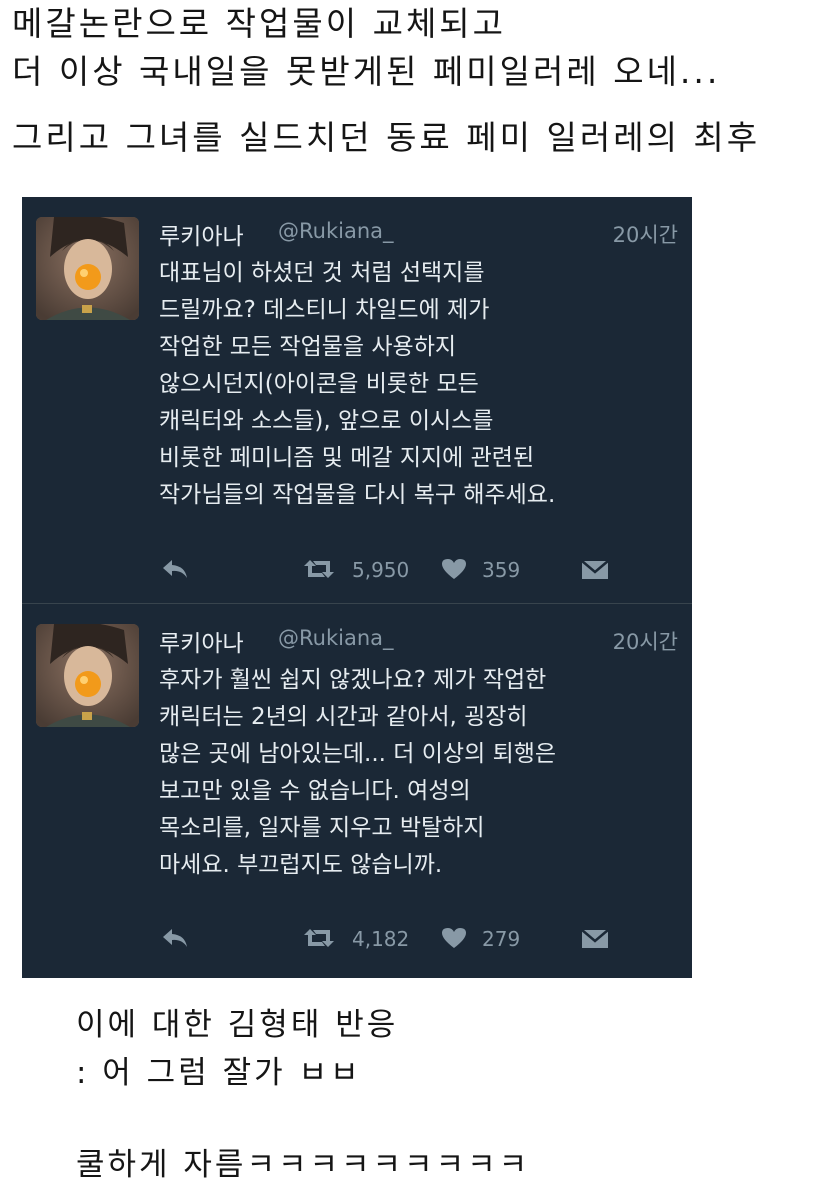  What do you see at coordinates (324, 310) in the screenshot?
I see `tweet-text-line: 드릴까요? 데스티니 차일드에 제가` at bounding box center [324, 310].